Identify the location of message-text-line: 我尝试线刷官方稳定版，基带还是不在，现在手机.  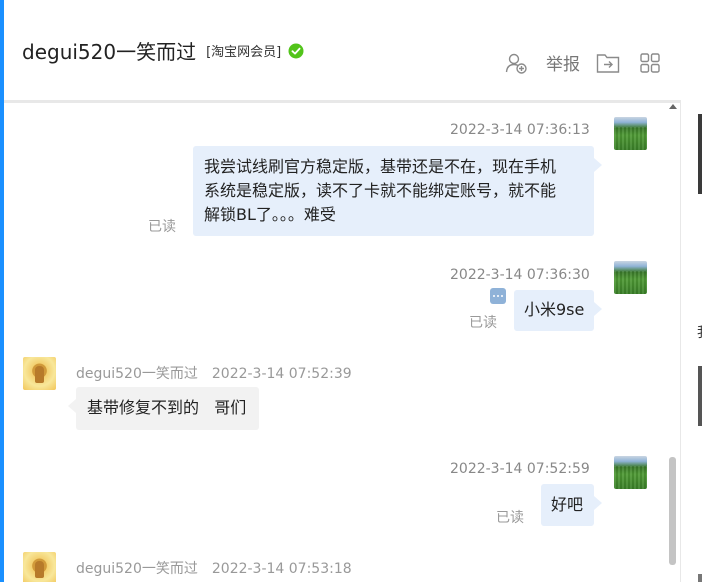
(380, 166).